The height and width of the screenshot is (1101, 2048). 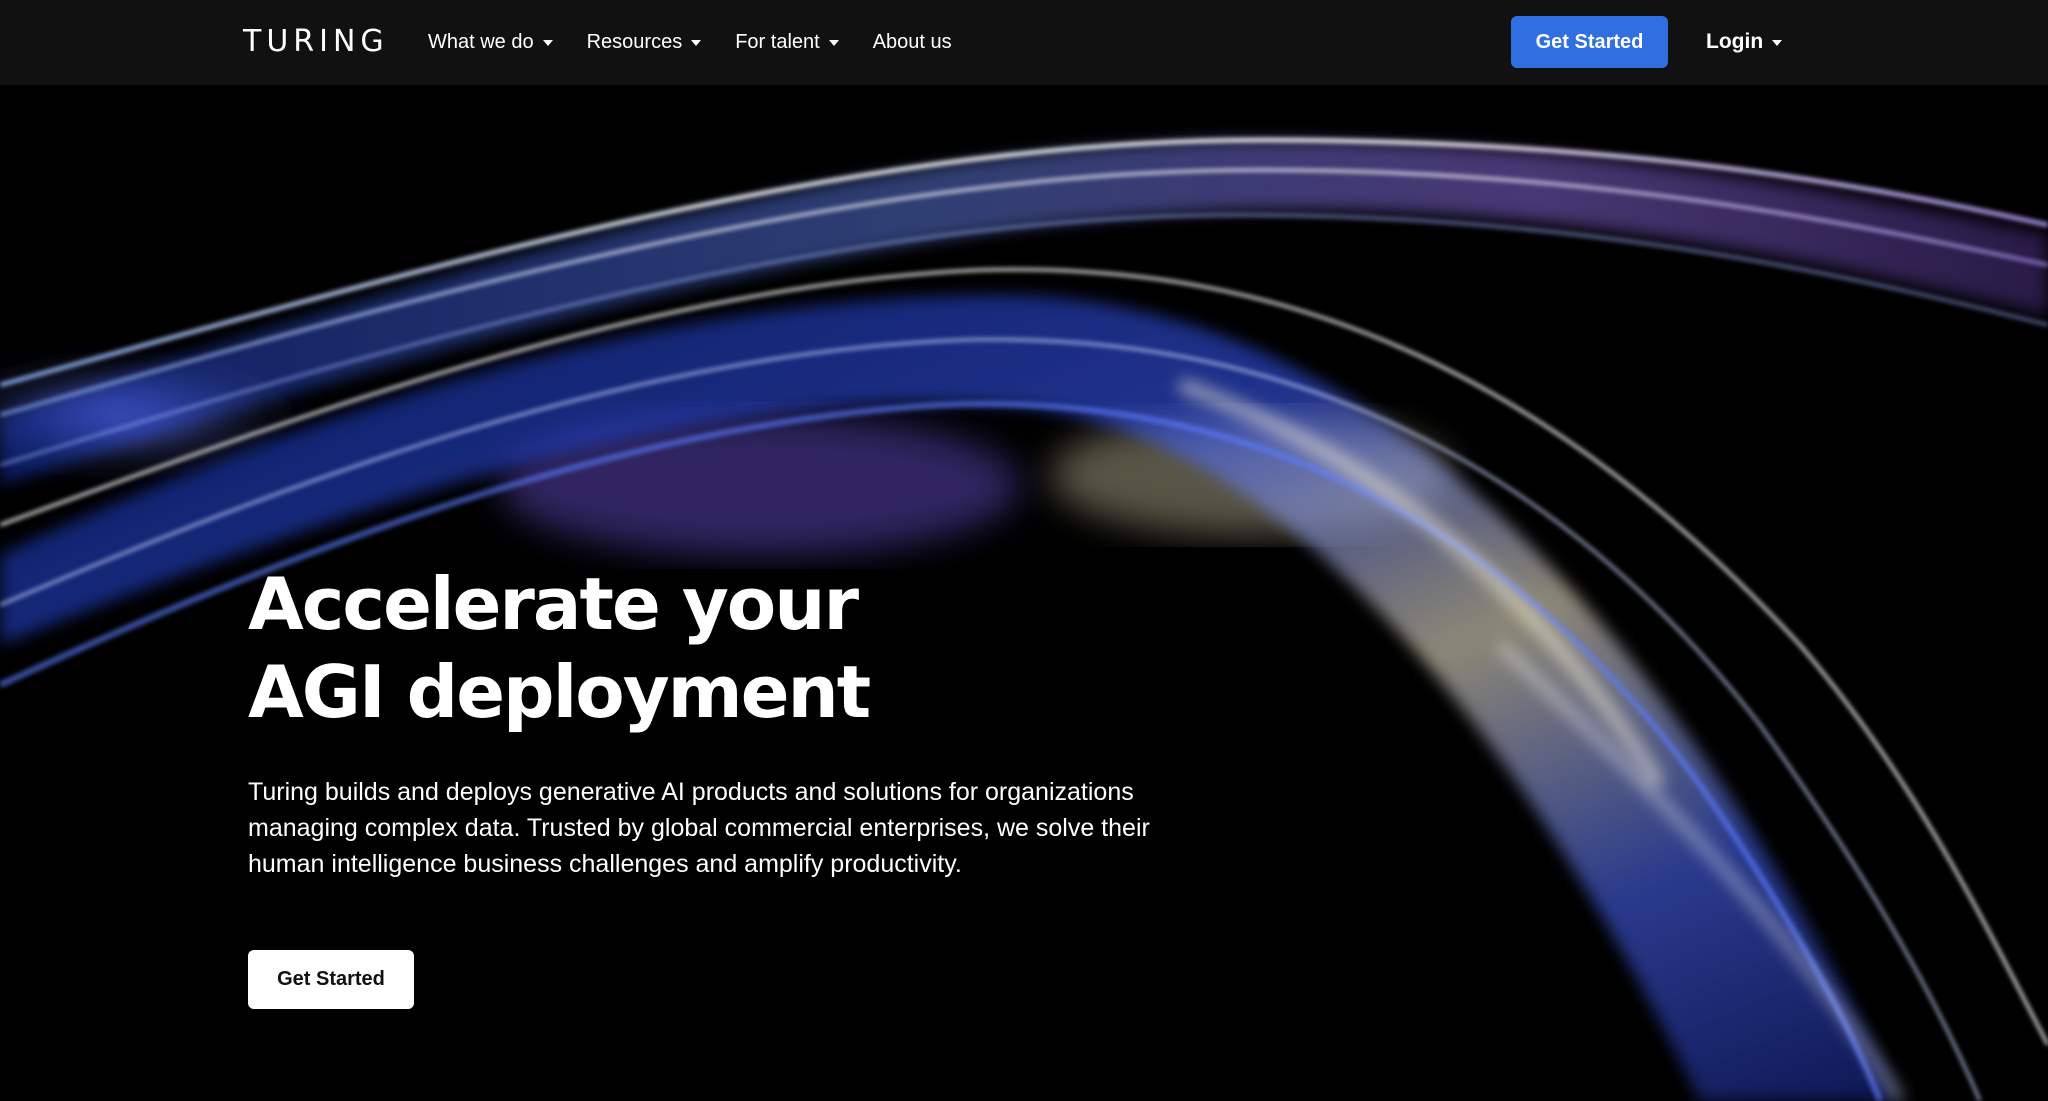 What do you see at coordinates (316, 42) in the screenshot?
I see `turing-logo: TURING` at bounding box center [316, 42].